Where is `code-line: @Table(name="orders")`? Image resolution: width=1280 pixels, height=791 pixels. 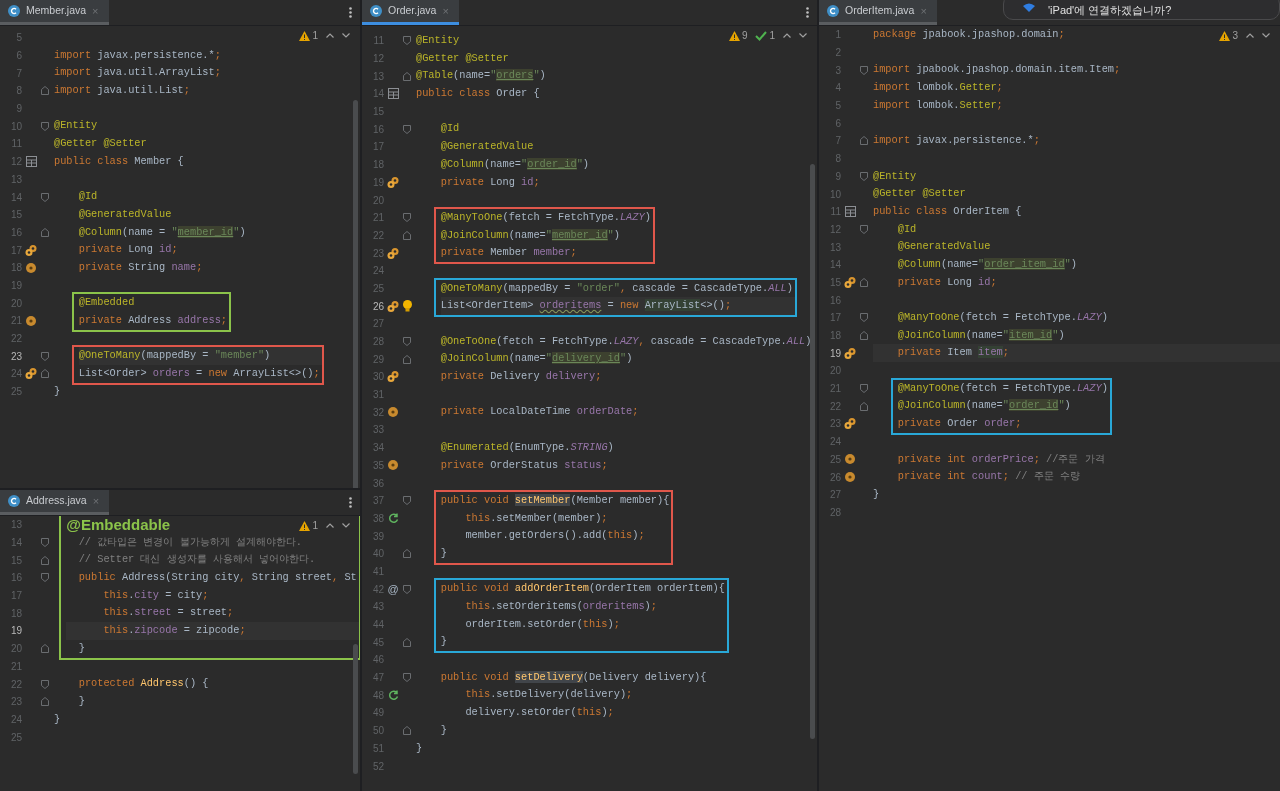
code-line: @Table(name="orders") is located at coordinates (481, 76).